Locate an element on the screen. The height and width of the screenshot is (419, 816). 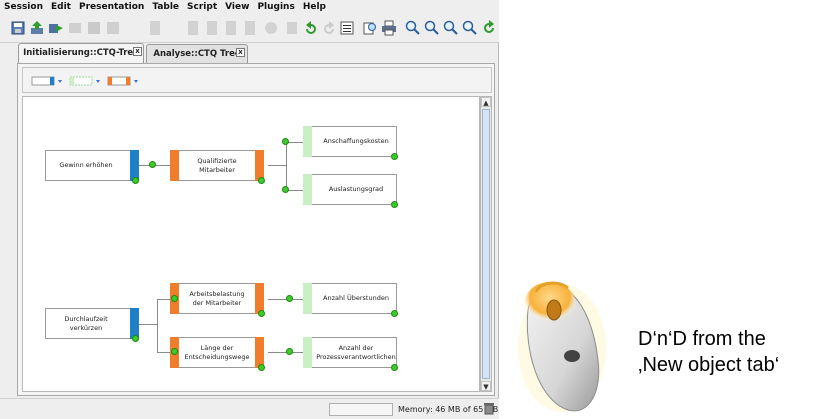
undo-icon is located at coordinates (311, 28).